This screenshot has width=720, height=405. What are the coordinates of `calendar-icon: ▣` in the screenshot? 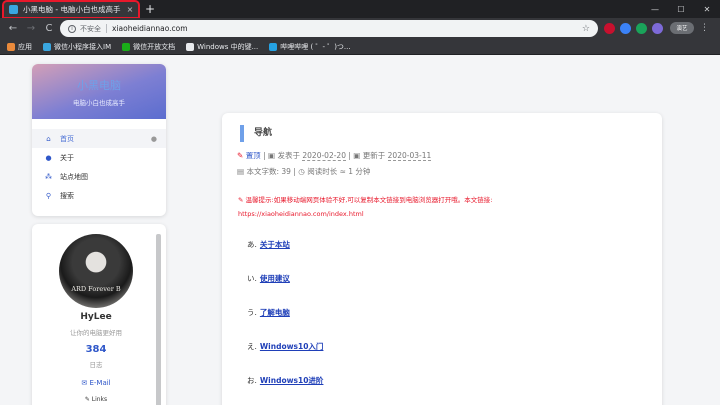 It's located at (272, 155).